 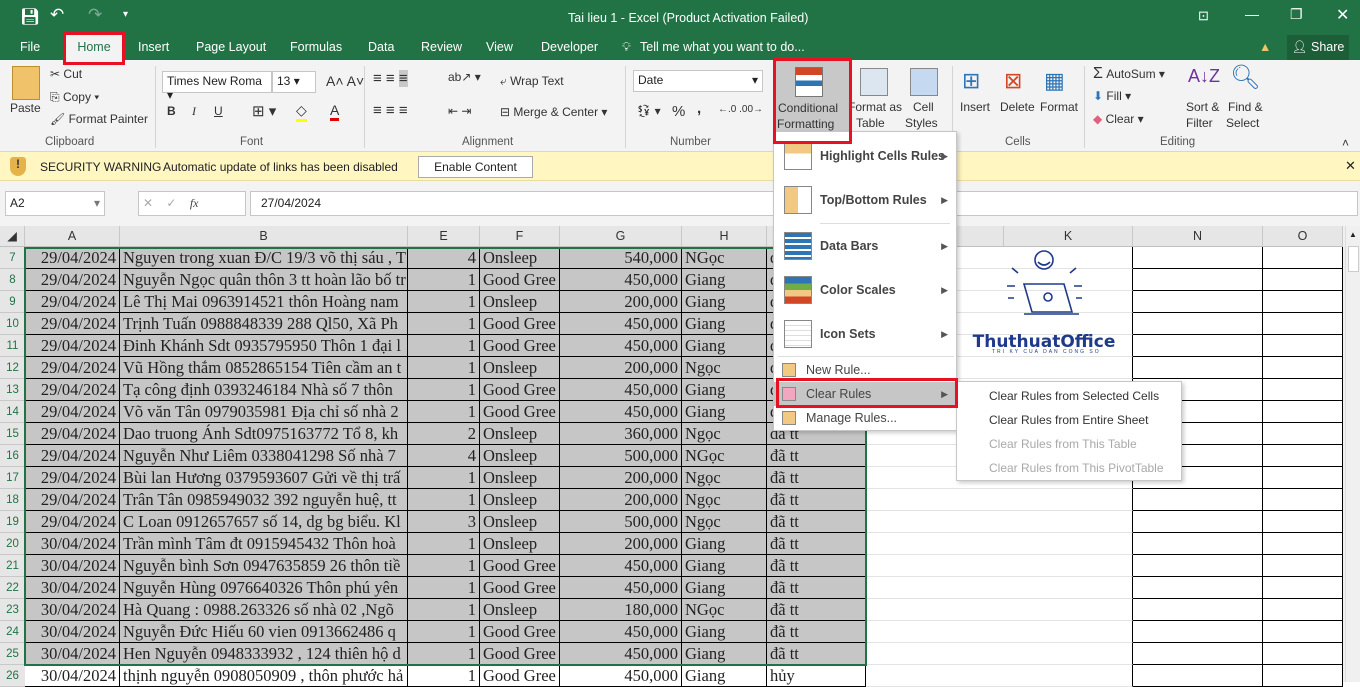 What do you see at coordinates (1245, 107) in the screenshot?
I see `find-select-button: Find &` at bounding box center [1245, 107].